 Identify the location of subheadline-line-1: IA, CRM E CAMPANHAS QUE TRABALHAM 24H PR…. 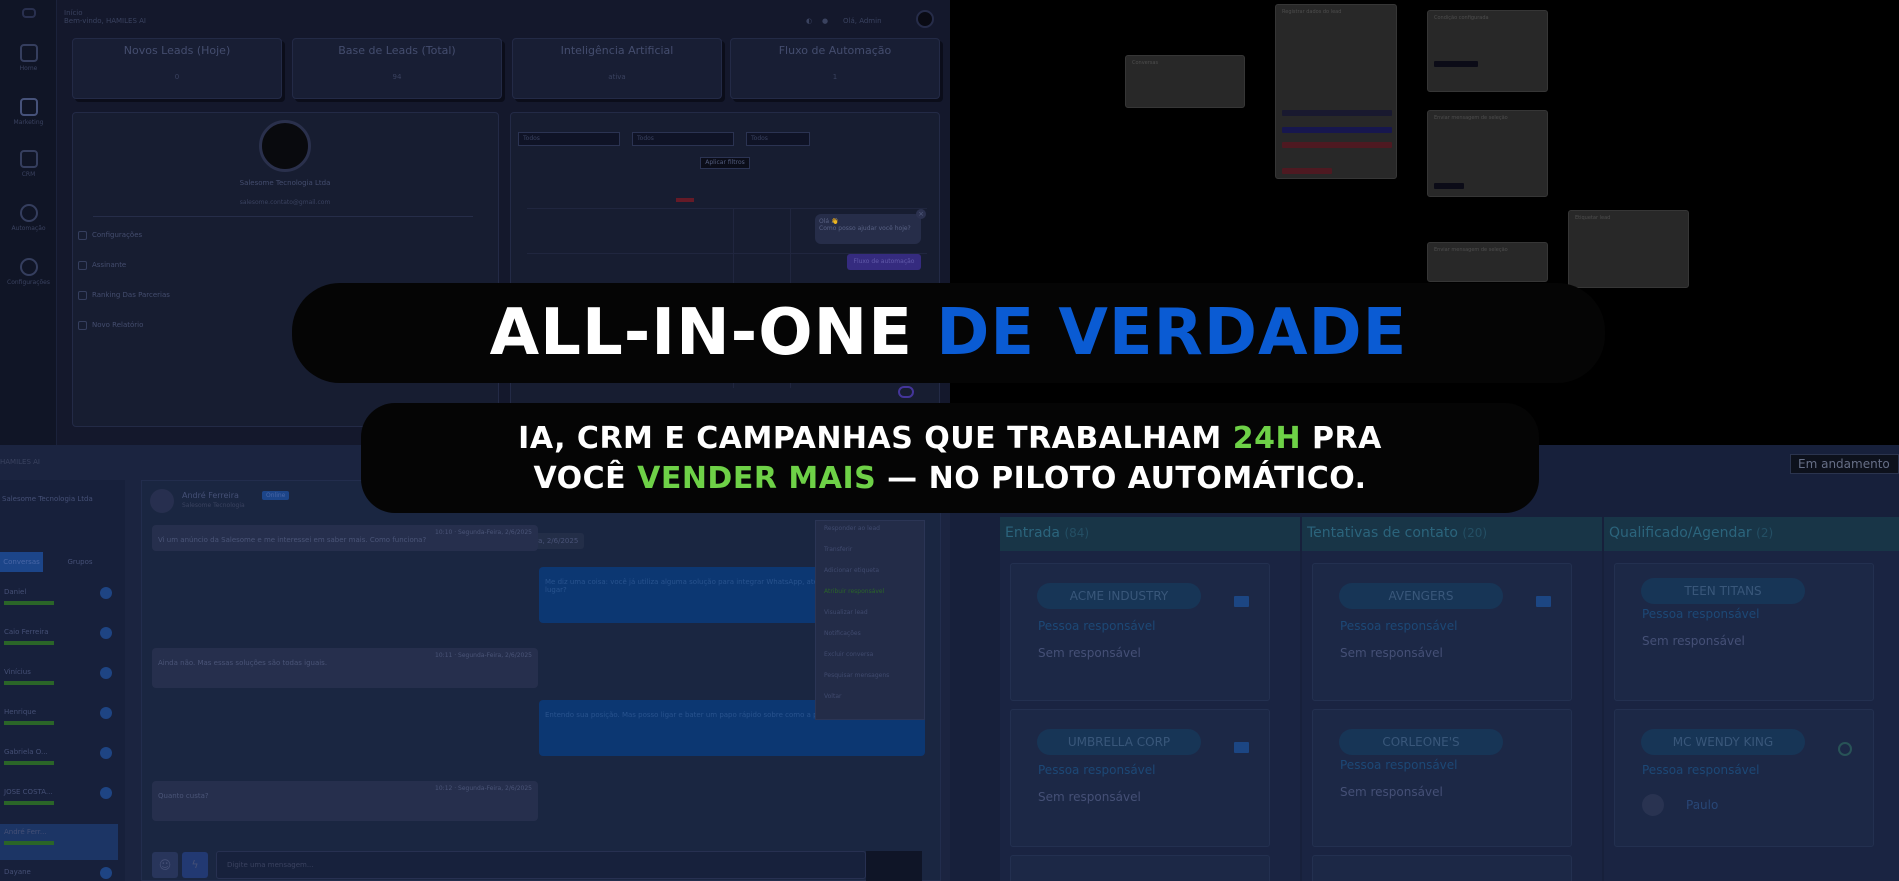
(950, 438).